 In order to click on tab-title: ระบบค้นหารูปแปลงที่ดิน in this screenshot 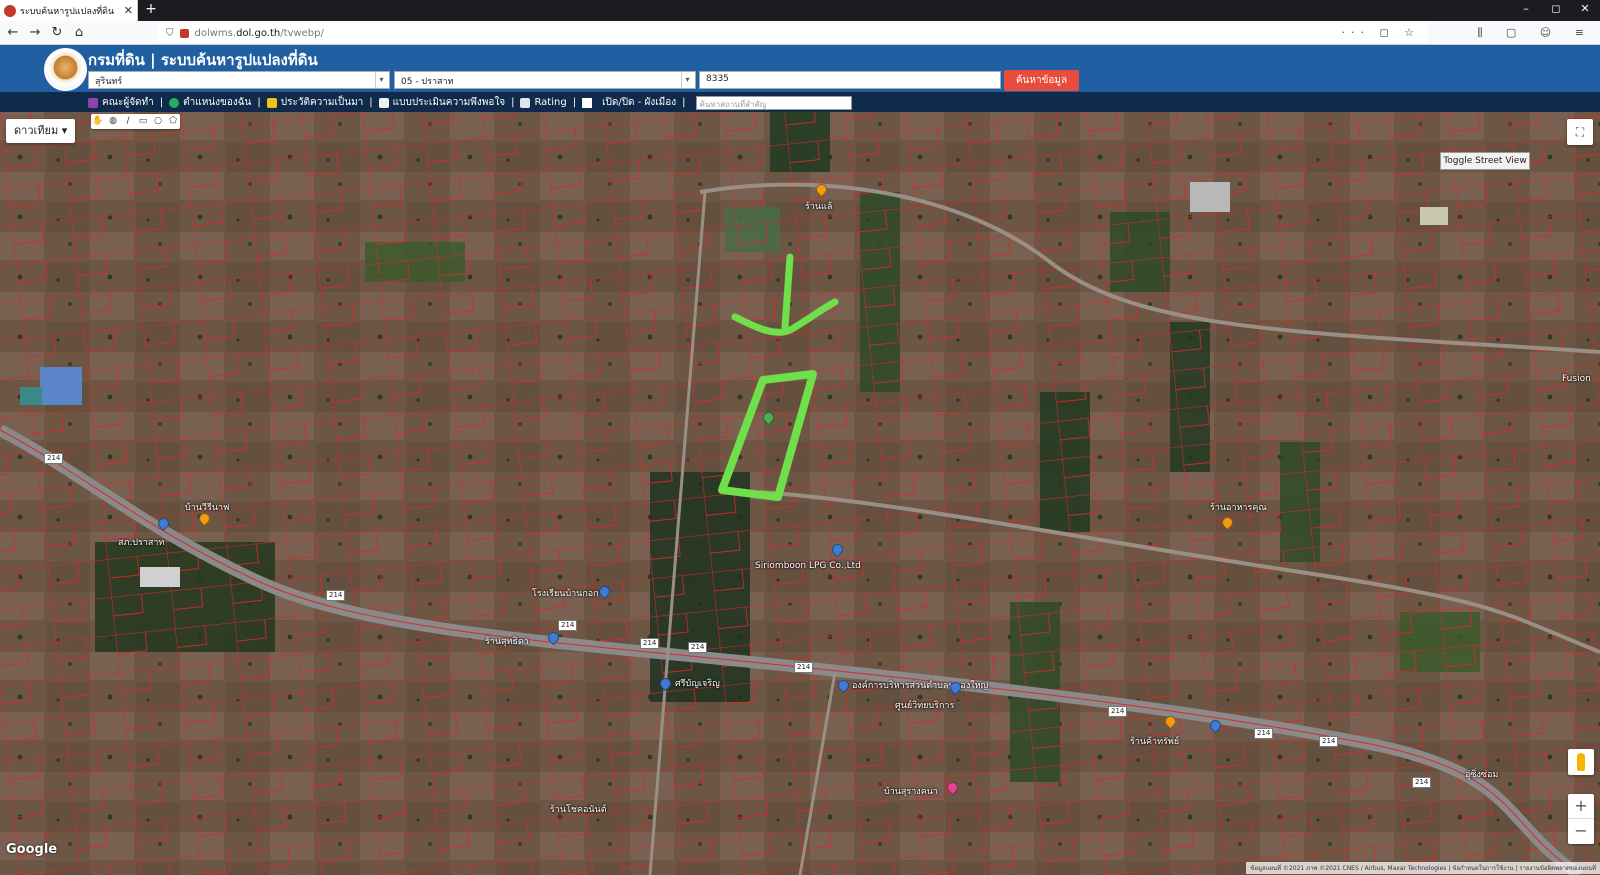, I will do `click(67, 11)`.